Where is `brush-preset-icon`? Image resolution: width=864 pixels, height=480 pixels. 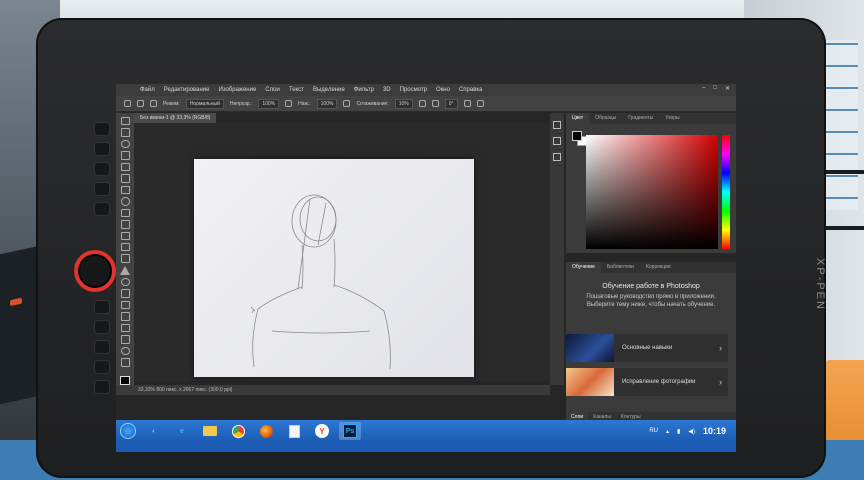 brush-preset-icon is located at coordinates (153, 103).